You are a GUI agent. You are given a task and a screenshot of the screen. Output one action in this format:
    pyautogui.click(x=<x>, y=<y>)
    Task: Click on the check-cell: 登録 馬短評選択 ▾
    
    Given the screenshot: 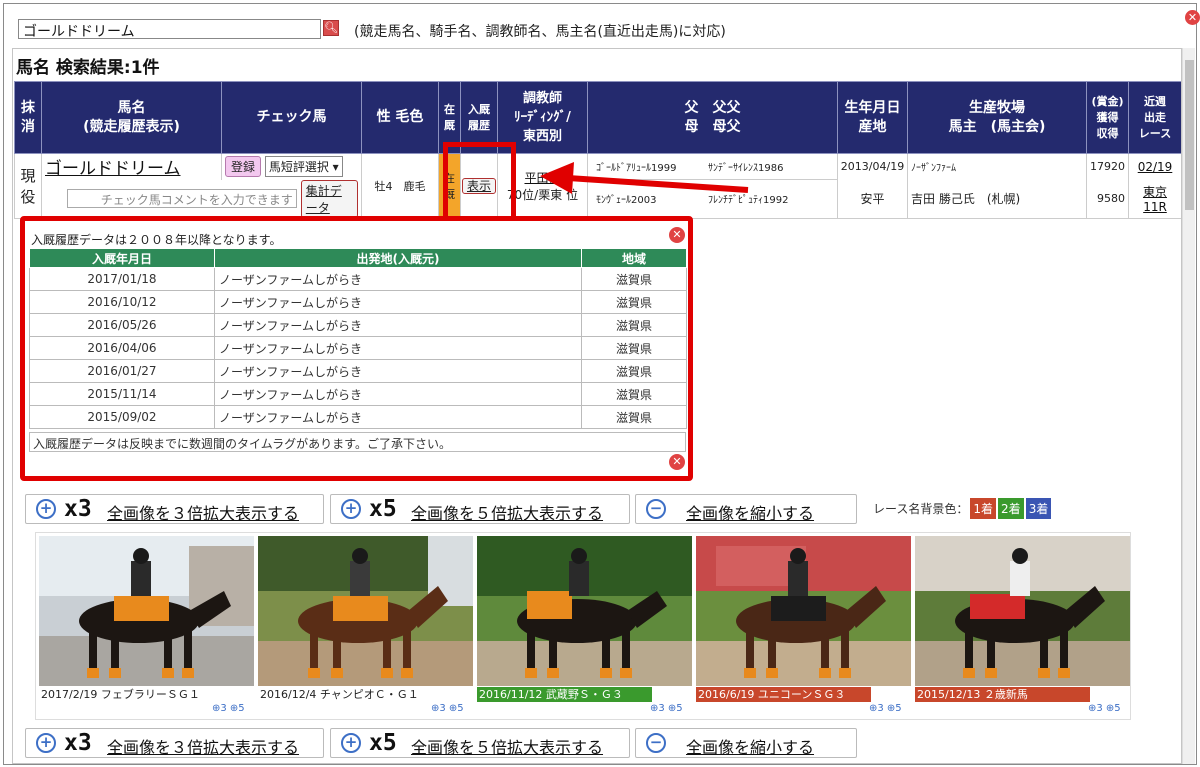 What is the action you would take?
    pyautogui.click(x=291, y=166)
    